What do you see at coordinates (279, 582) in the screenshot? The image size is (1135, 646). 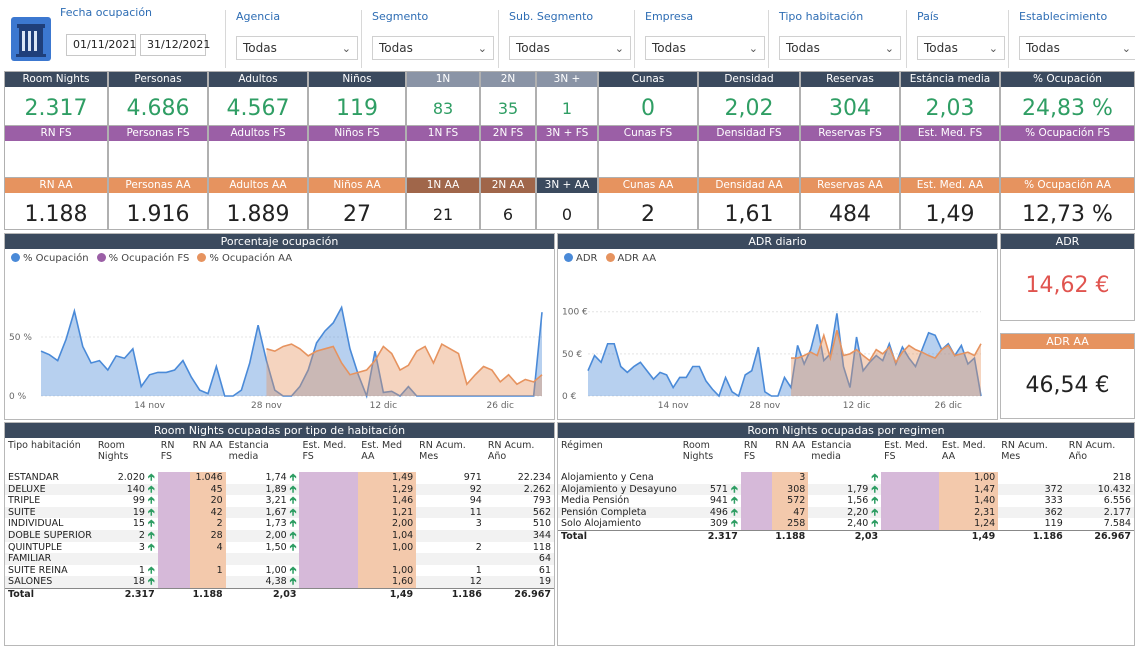 I see `table-row: SALONES 18 🡱 4,38 🡱 1,60 12 19` at bounding box center [279, 582].